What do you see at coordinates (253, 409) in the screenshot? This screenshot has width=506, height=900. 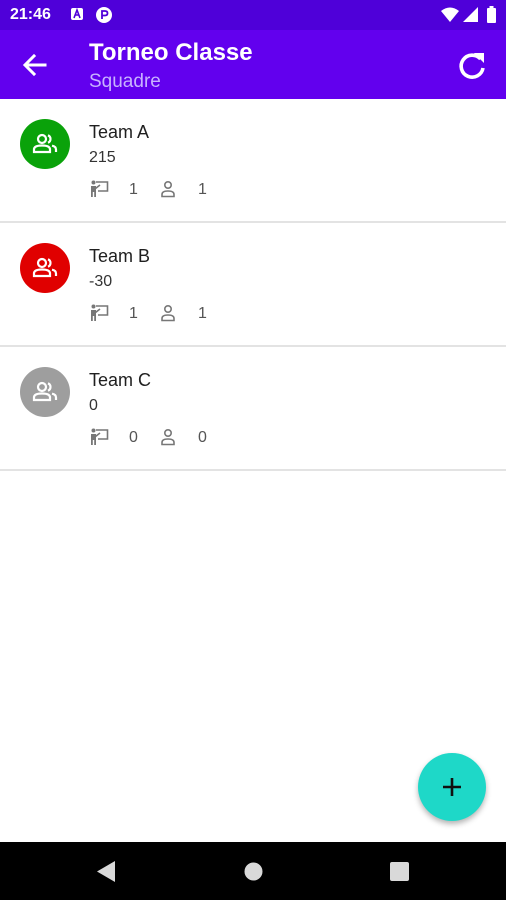 I see `list-item: Team C 0 0 0` at bounding box center [253, 409].